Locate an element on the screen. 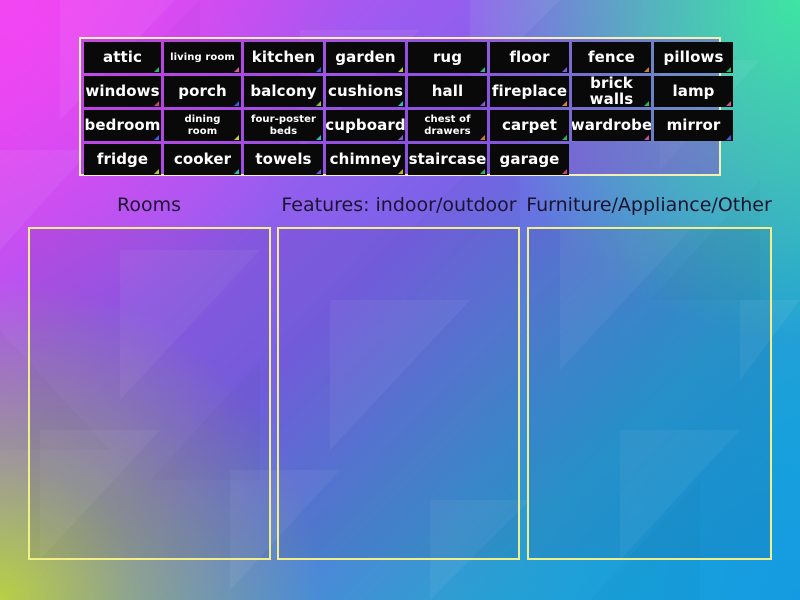 The width and height of the screenshot is (800, 600). word-tile-label: staircase is located at coordinates (447, 158).